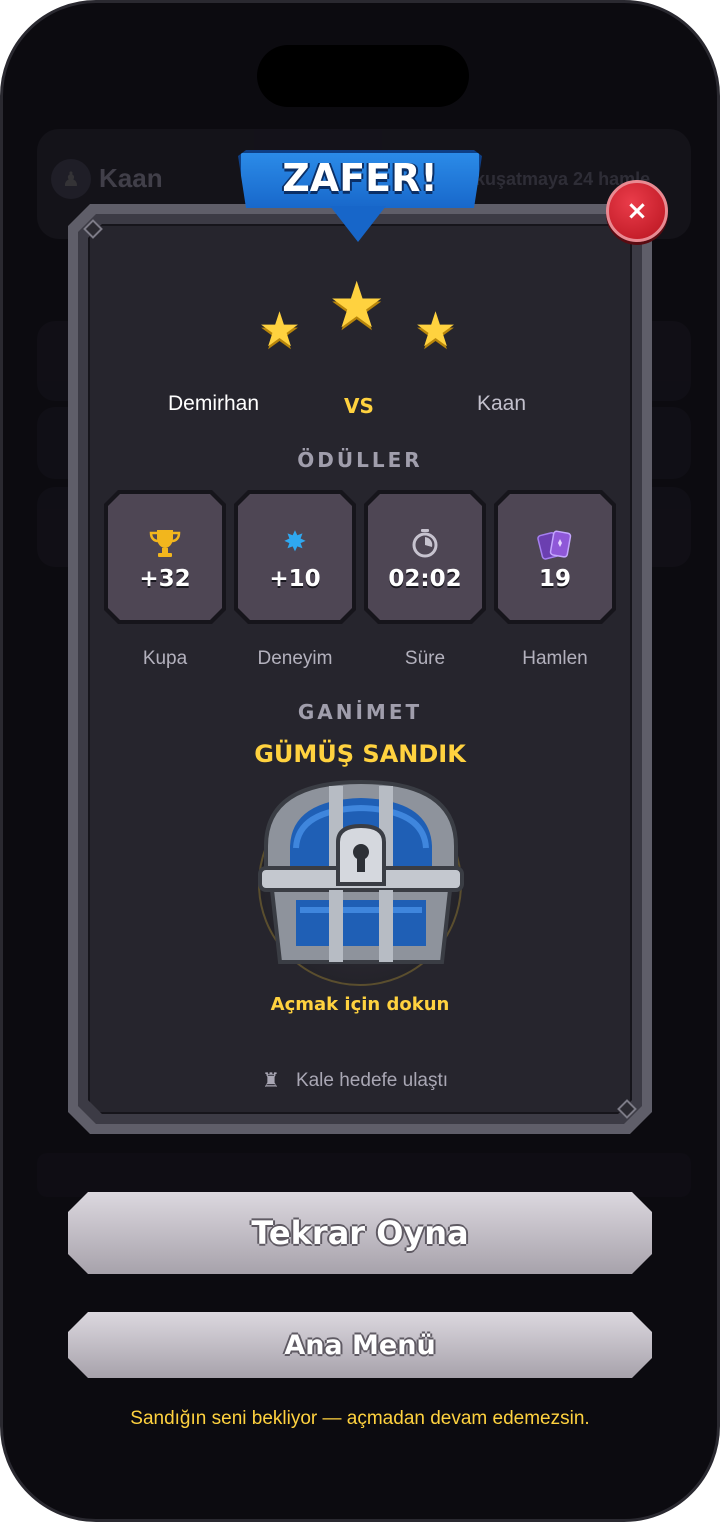 The width and height of the screenshot is (720, 1522). Describe the element at coordinates (165, 658) in the screenshot. I see `reward-label: Kupa` at that location.